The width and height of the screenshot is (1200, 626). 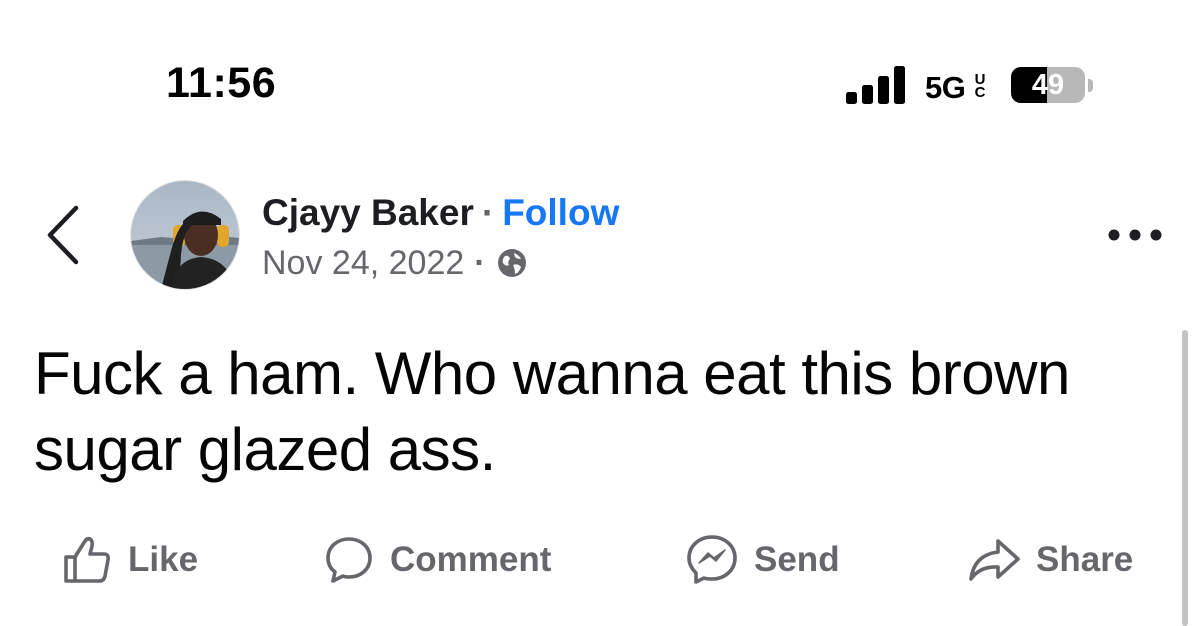 I want to click on like-label: Like, so click(x=163, y=559).